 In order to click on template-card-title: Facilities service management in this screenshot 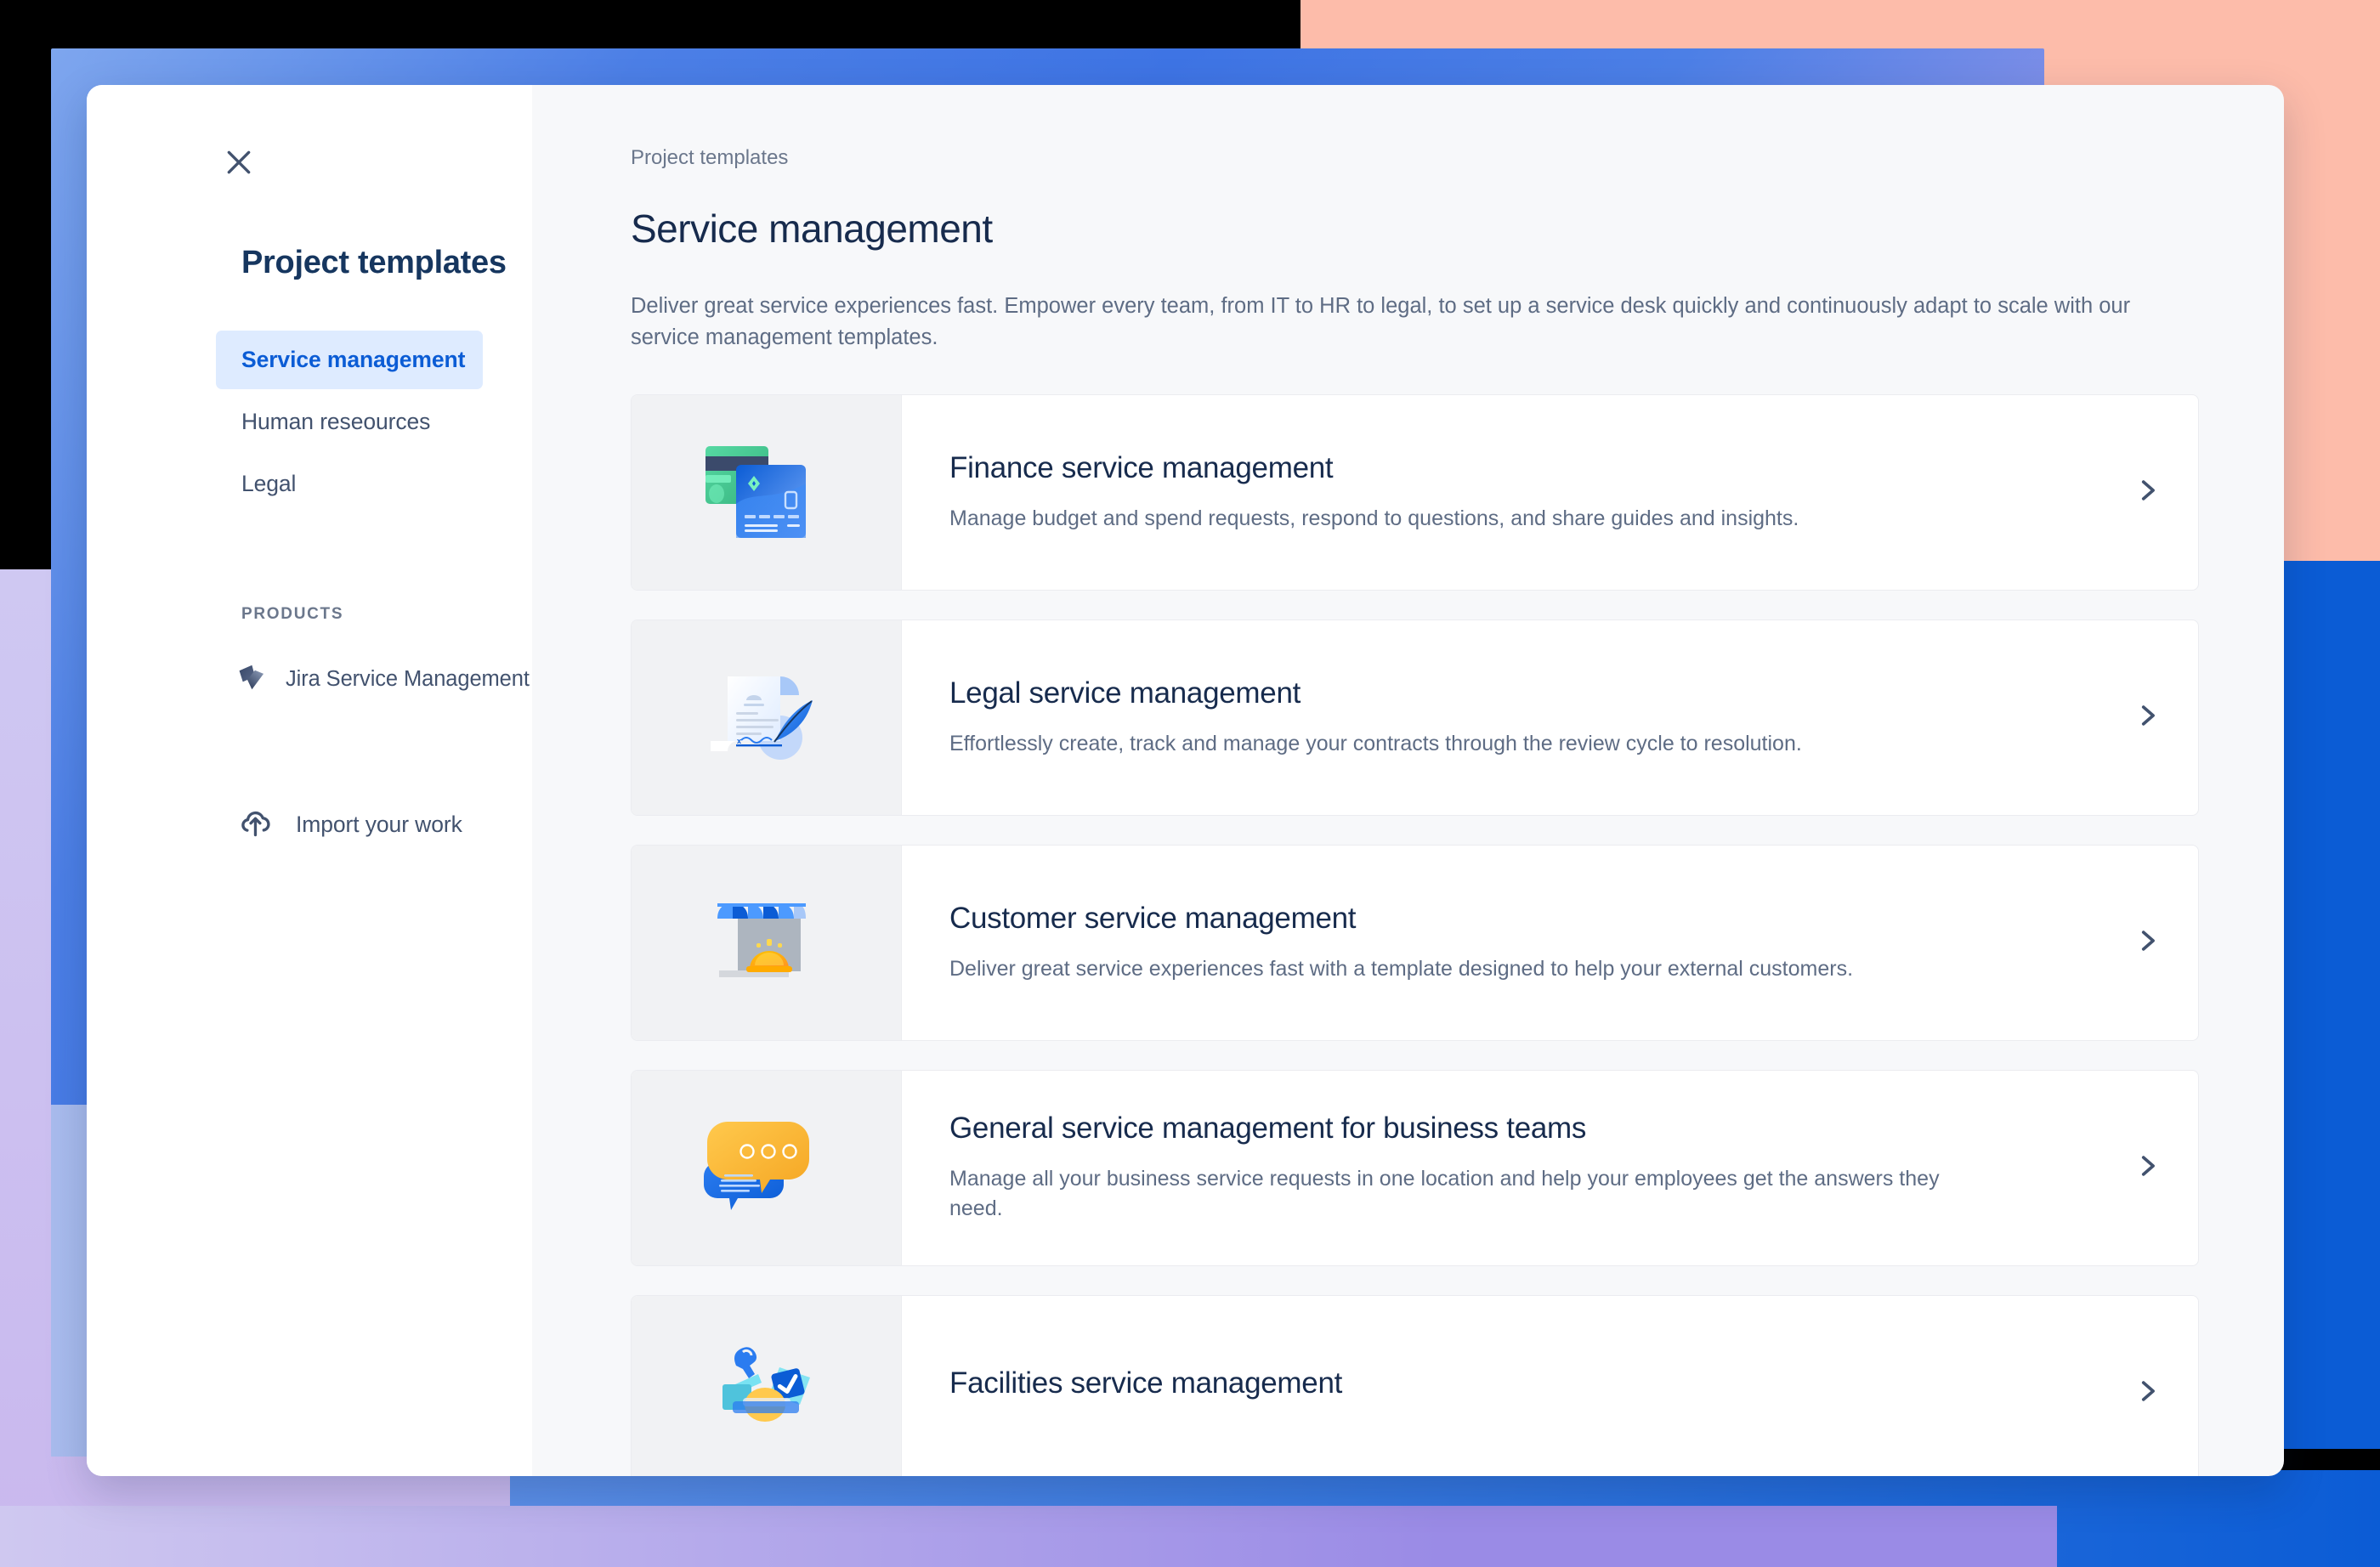, I will do `click(1146, 1383)`.